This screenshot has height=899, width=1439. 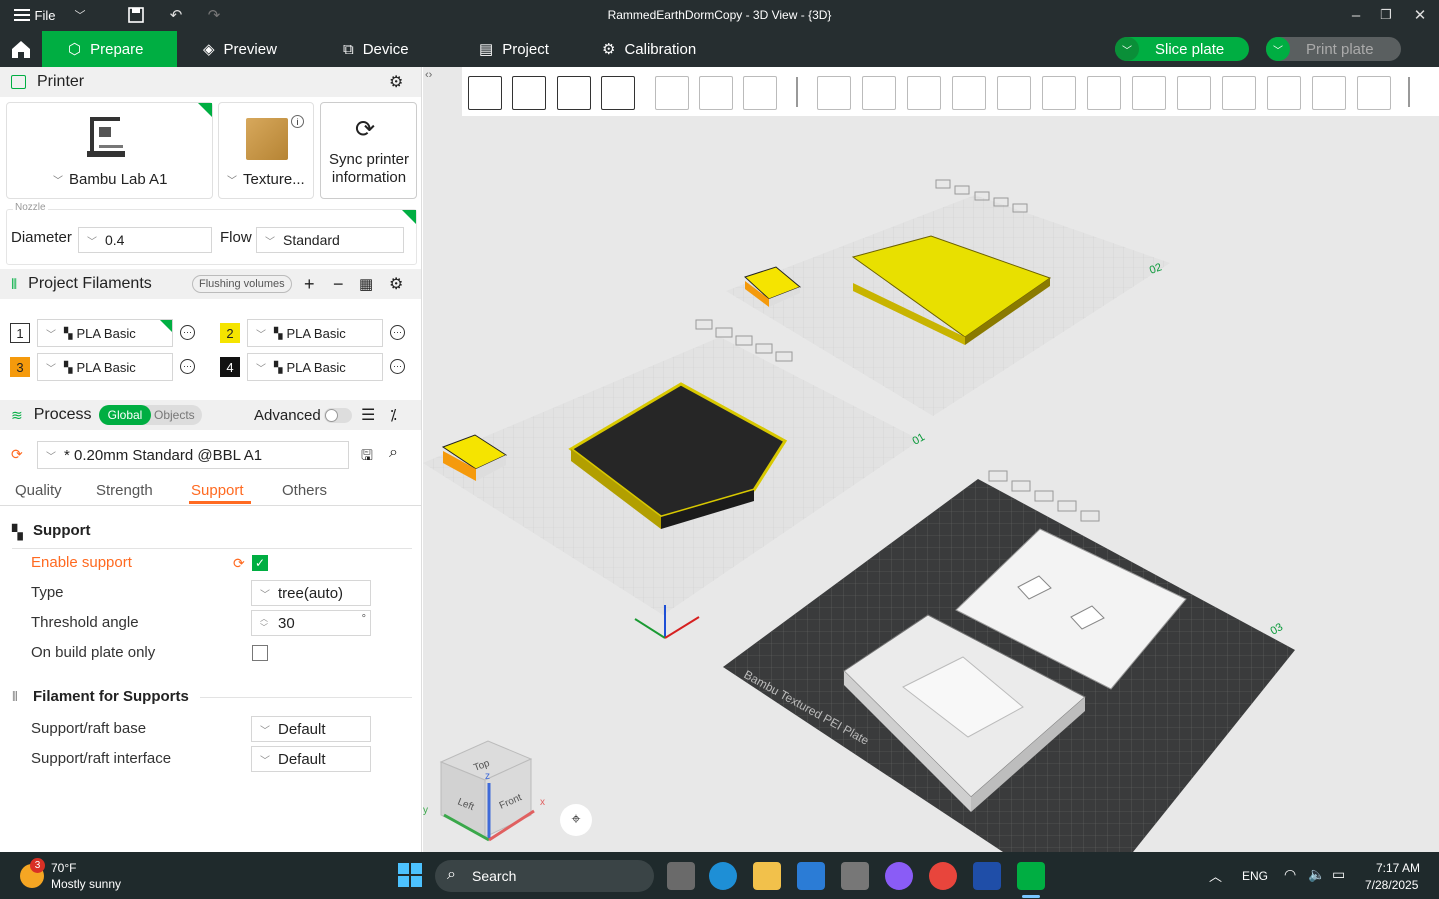 What do you see at coordinates (338, 415) in the screenshot?
I see `advanced-toggle` at bounding box center [338, 415].